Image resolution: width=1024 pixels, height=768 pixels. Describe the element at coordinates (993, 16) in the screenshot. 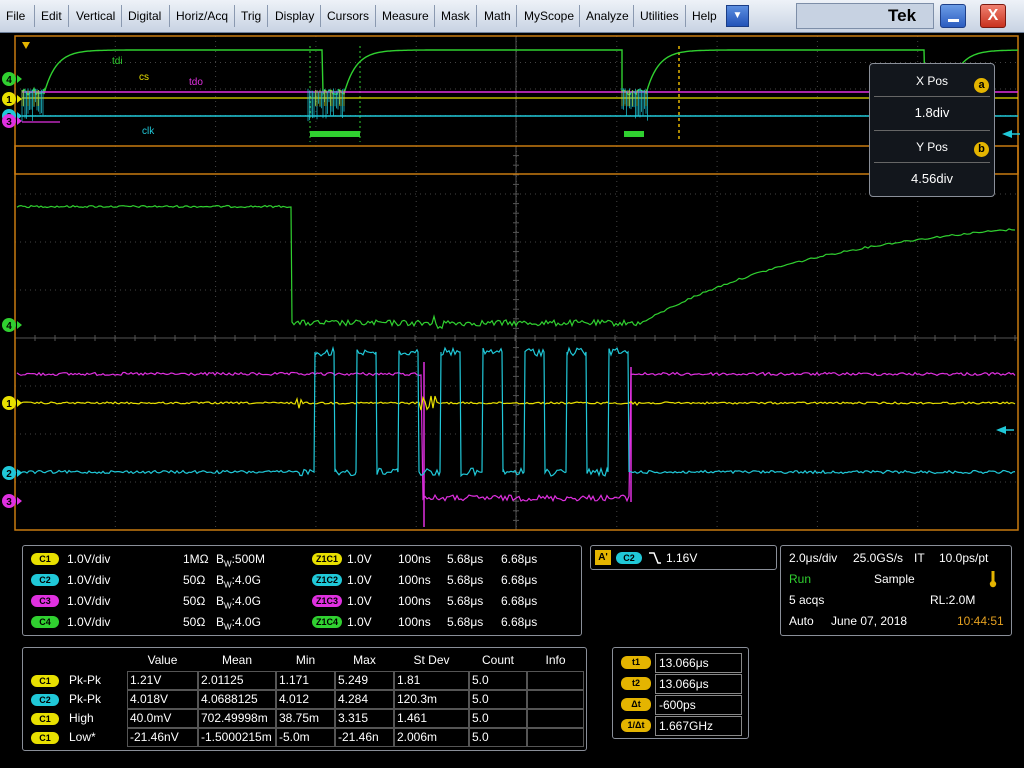

I see `close-button: X` at that location.